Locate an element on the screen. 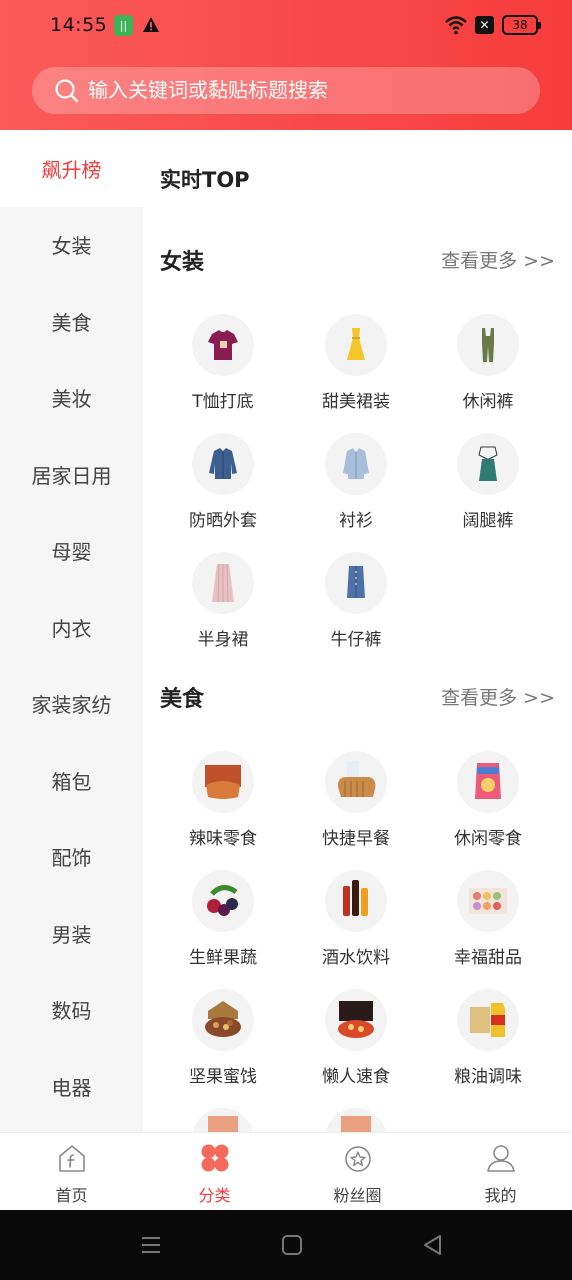  bread-icon is located at coordinates (356, 782).